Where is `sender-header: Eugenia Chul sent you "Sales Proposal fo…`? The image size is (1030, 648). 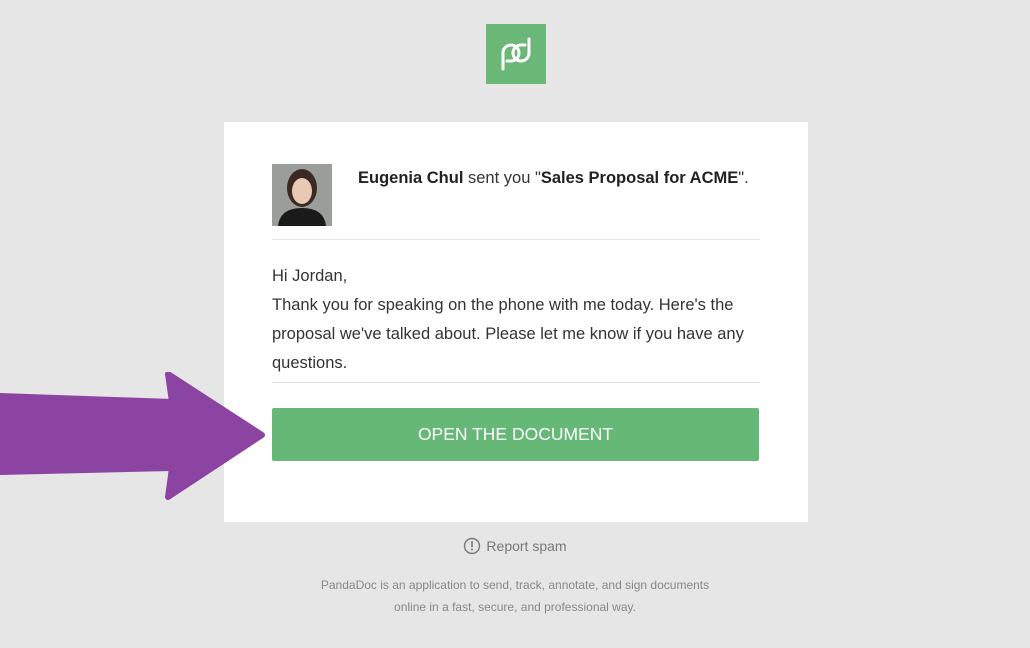 sender-header: Eugenia Chul sent you "Sales Proposal fo… is located at coordinates (516, 196).